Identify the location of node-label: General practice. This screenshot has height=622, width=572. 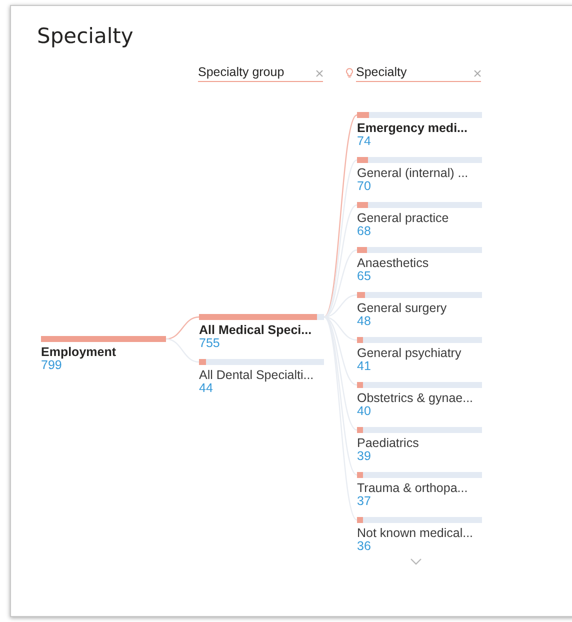
(419, 218).